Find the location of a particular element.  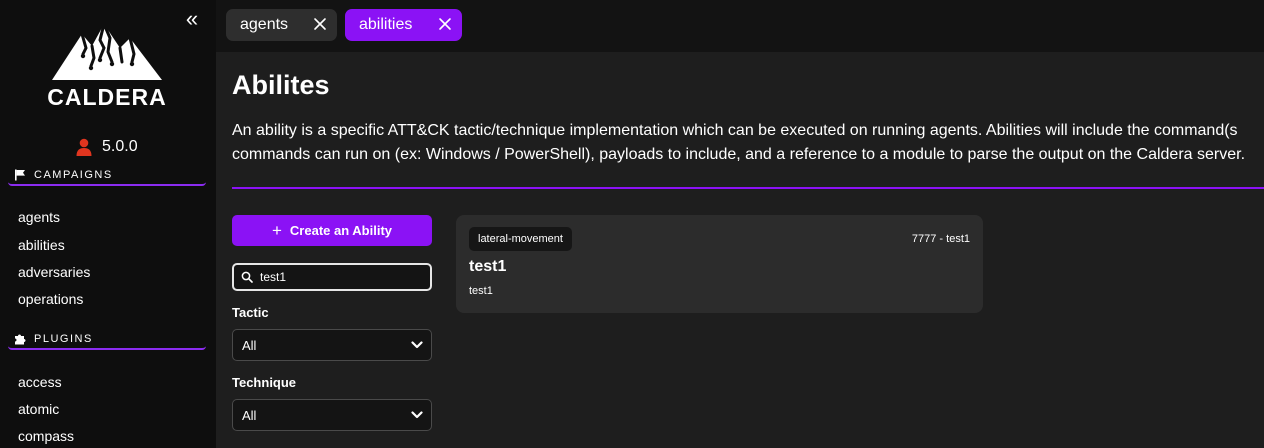

plugins-section-title: PLUGINS is located at coordinates (63, 339).